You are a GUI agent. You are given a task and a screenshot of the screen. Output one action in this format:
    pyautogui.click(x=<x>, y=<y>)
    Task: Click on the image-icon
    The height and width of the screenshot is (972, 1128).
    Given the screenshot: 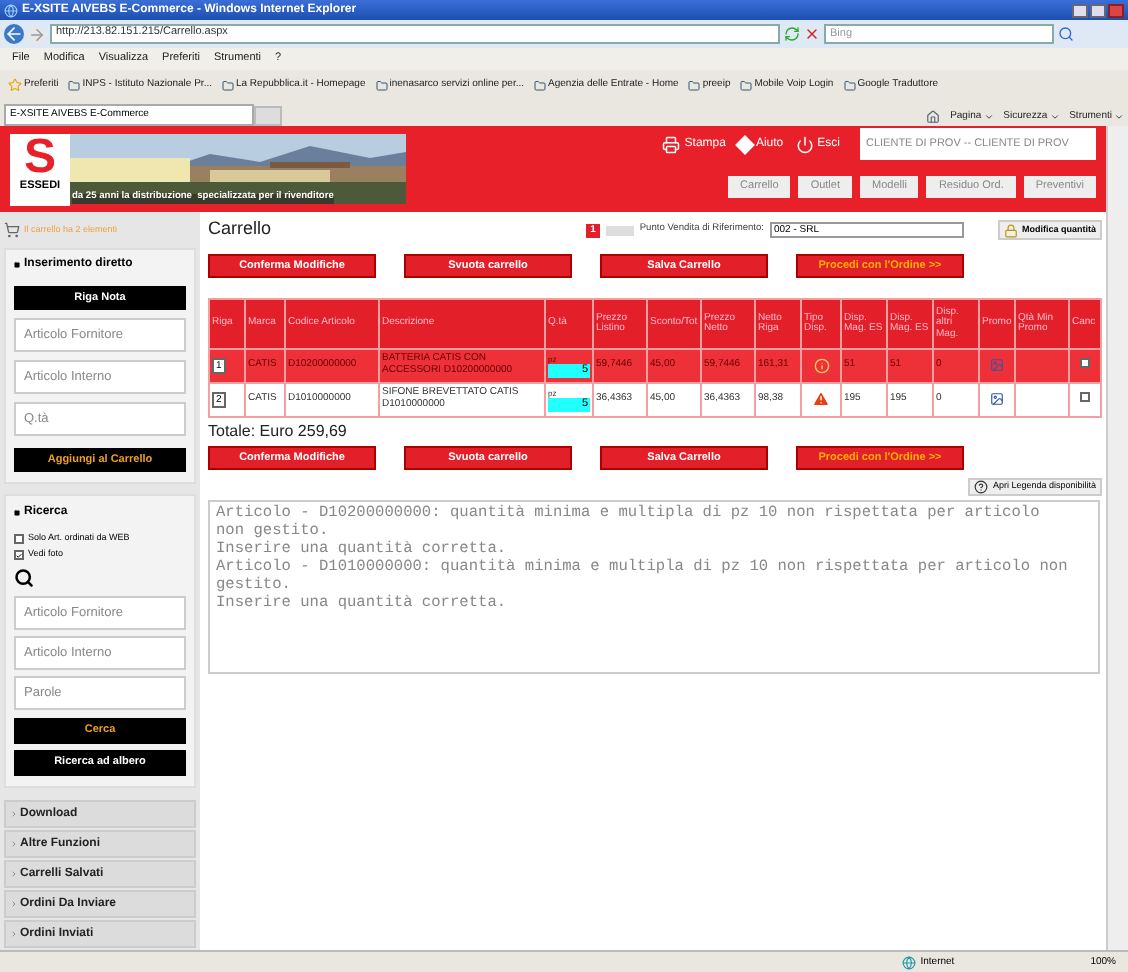 What is the action you would take?
    pyautogui.click(x=997, y=398)
    